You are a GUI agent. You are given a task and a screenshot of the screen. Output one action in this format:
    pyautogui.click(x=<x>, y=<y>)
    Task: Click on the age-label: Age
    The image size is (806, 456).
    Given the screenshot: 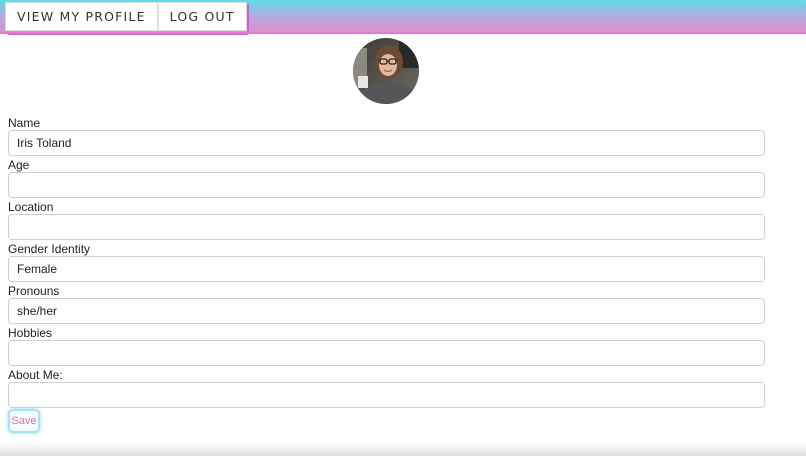 What is the action you would take?
    pyautogui.click(x=19, y=165)
    